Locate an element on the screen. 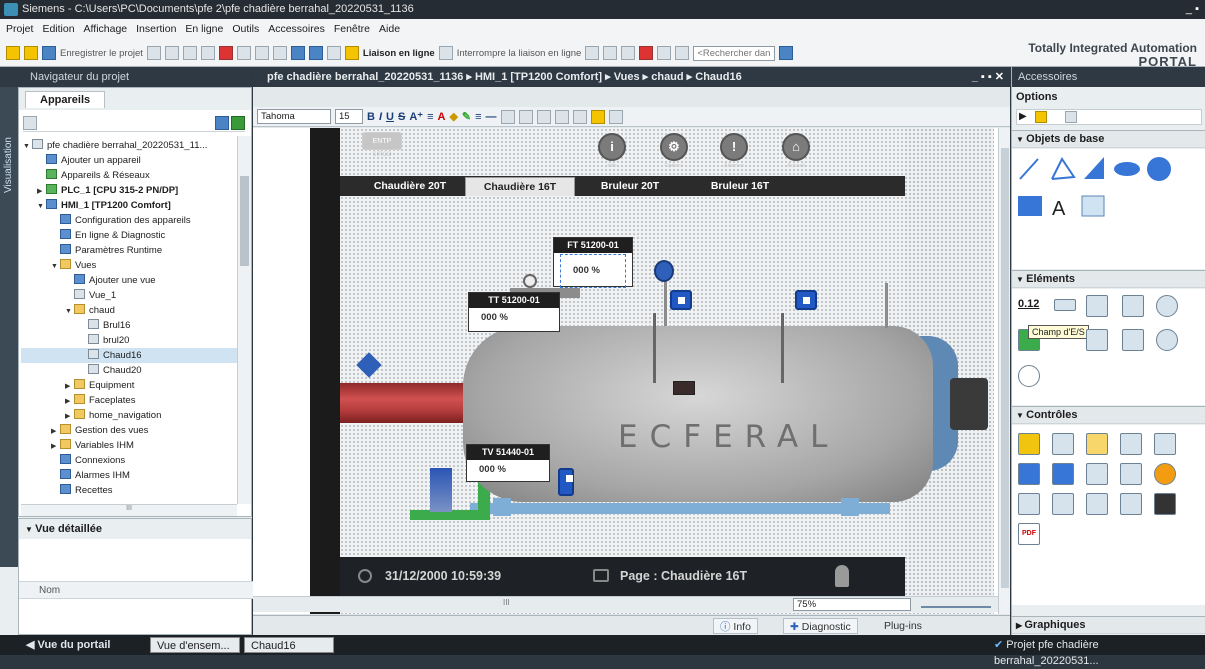 This screenshot has height=669, width=1205. tree-item: Vue_1 is located at coordinates (129, 295).